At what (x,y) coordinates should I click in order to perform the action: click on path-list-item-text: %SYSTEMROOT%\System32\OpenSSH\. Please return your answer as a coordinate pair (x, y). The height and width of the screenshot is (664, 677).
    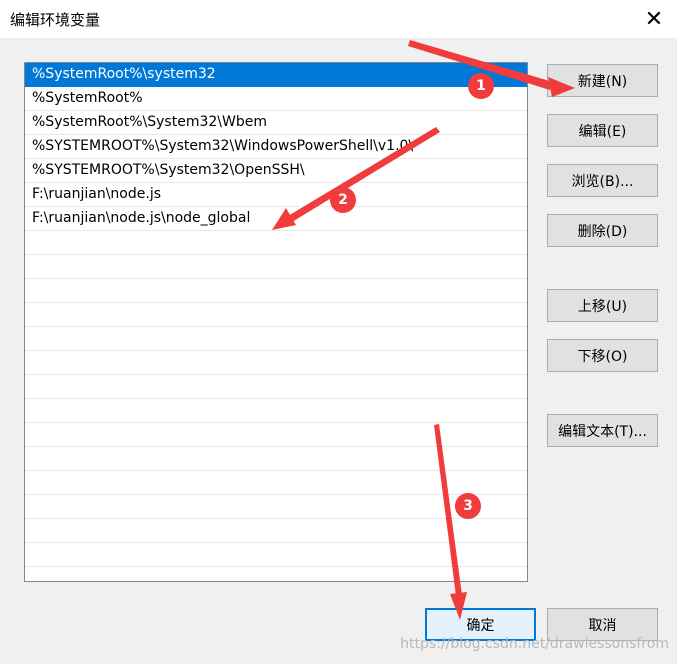
    Looking at the image, I should click on (168, 170).